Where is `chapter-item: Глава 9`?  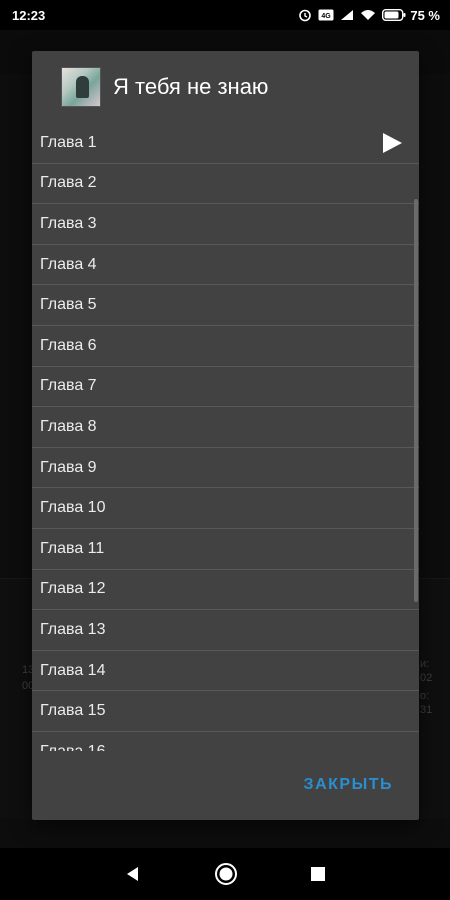 chapter-item: Глава 9 is located at coordinates (225, 468).